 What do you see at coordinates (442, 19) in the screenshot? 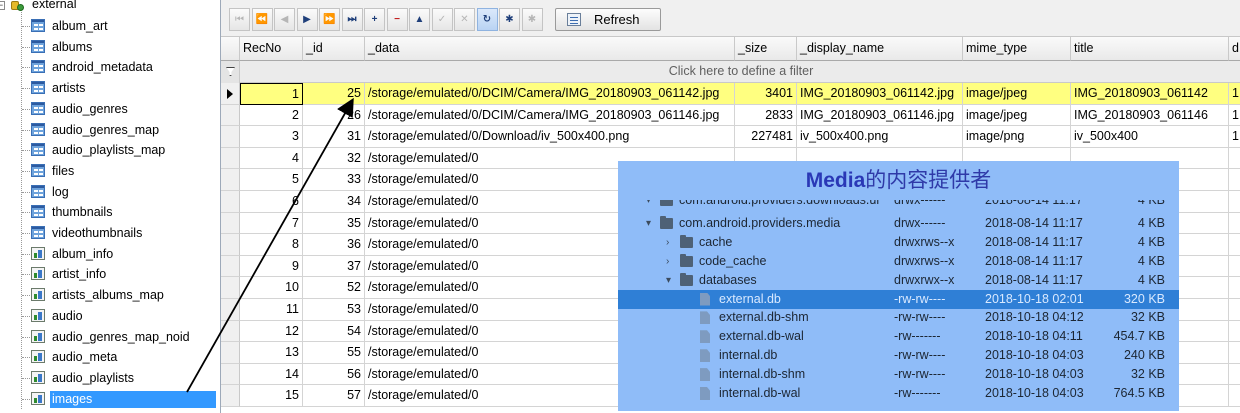
I see `post-edit-button: ✓` at bounding box center [442, 19].